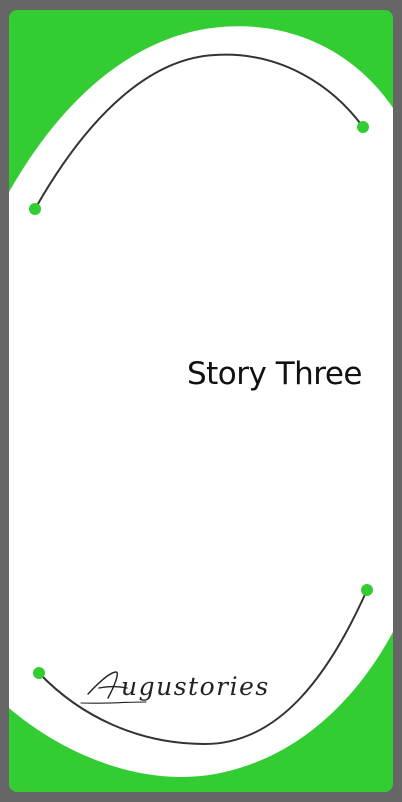 The image size is (402, 802). I want to click on story-title: Story Three, so click(274, 374).